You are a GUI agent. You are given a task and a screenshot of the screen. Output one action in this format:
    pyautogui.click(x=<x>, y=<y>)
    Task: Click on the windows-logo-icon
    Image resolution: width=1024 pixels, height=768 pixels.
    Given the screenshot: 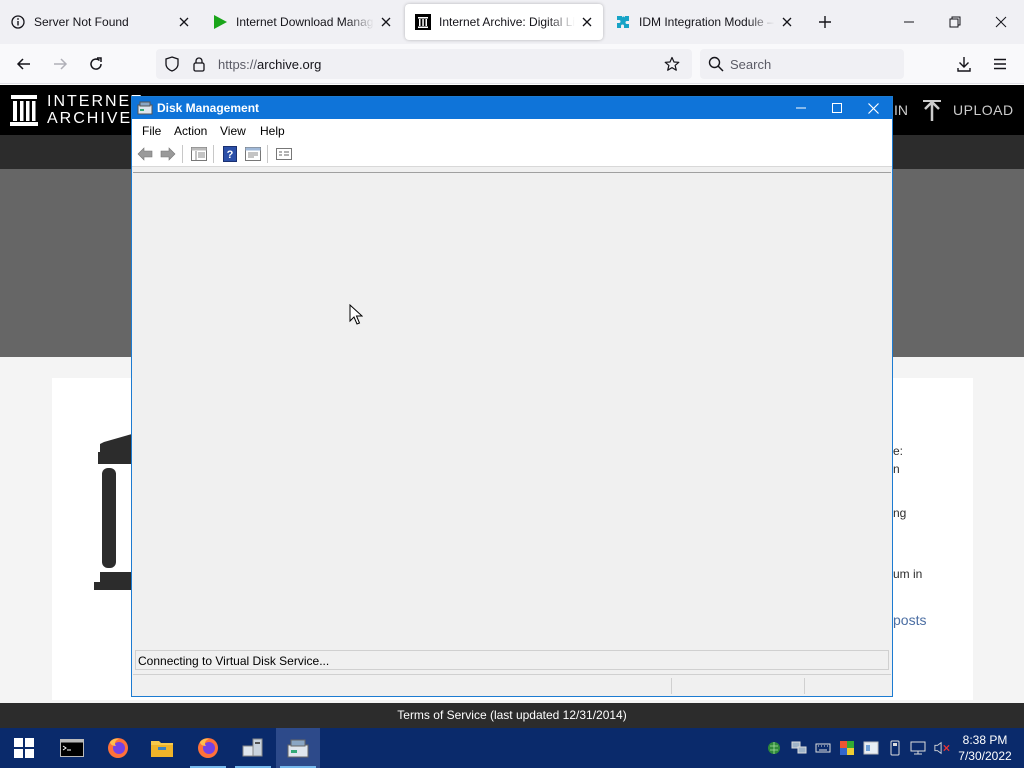 What is the action you would take?
    pyautogui.click(x=24, y=748)
    